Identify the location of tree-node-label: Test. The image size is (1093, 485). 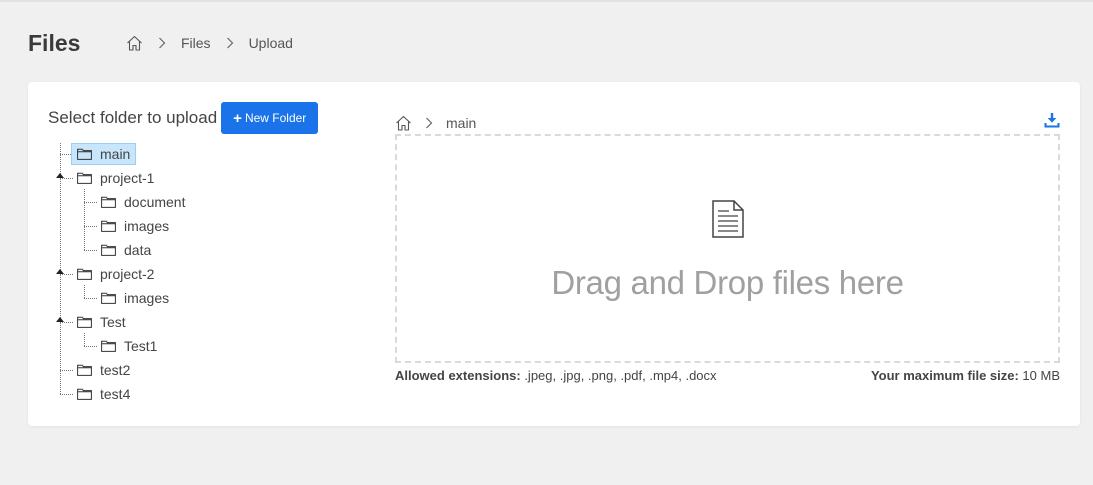
(113, 322).